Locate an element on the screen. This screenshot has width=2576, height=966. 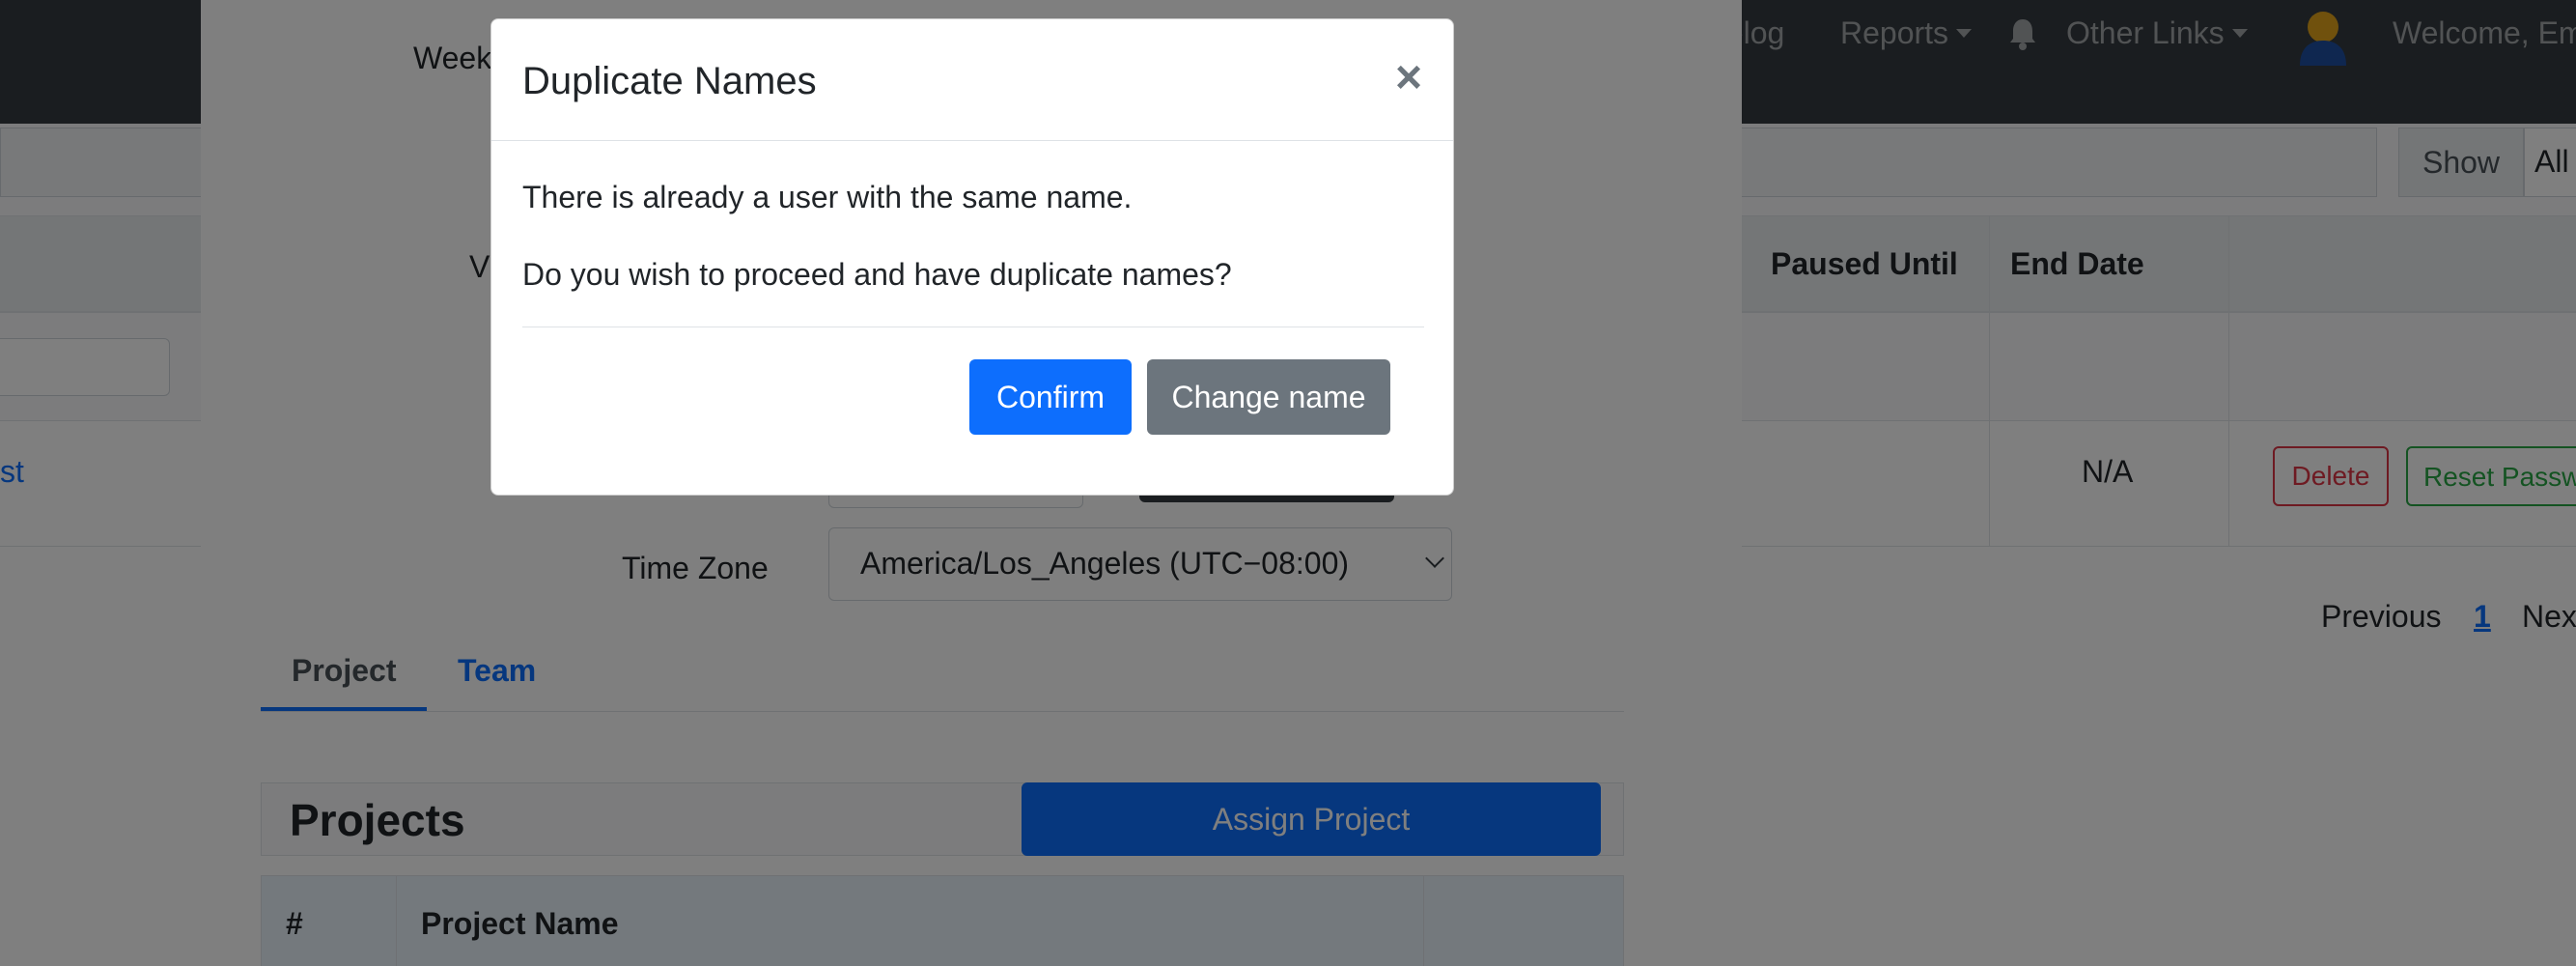
dialog-title: Duplicate Names is located at coordinates (670, 81).